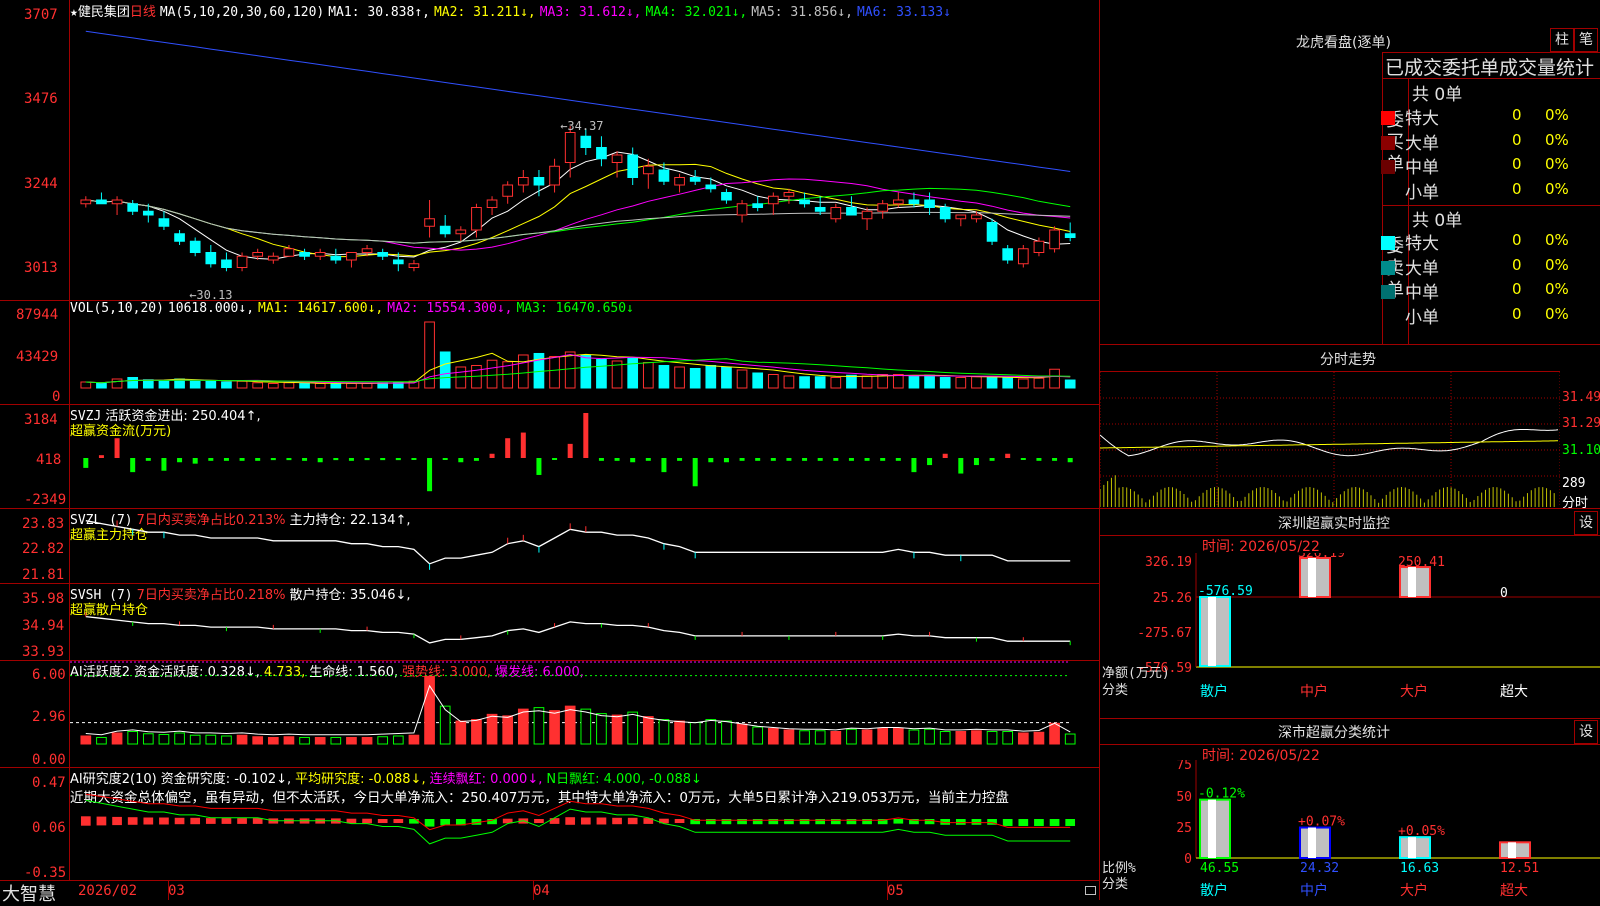 This screenshot has width=1600, height=906. Describe the element at coordinates (1422, 119) in the screenshot. I see `row-label: 特大` at that location.